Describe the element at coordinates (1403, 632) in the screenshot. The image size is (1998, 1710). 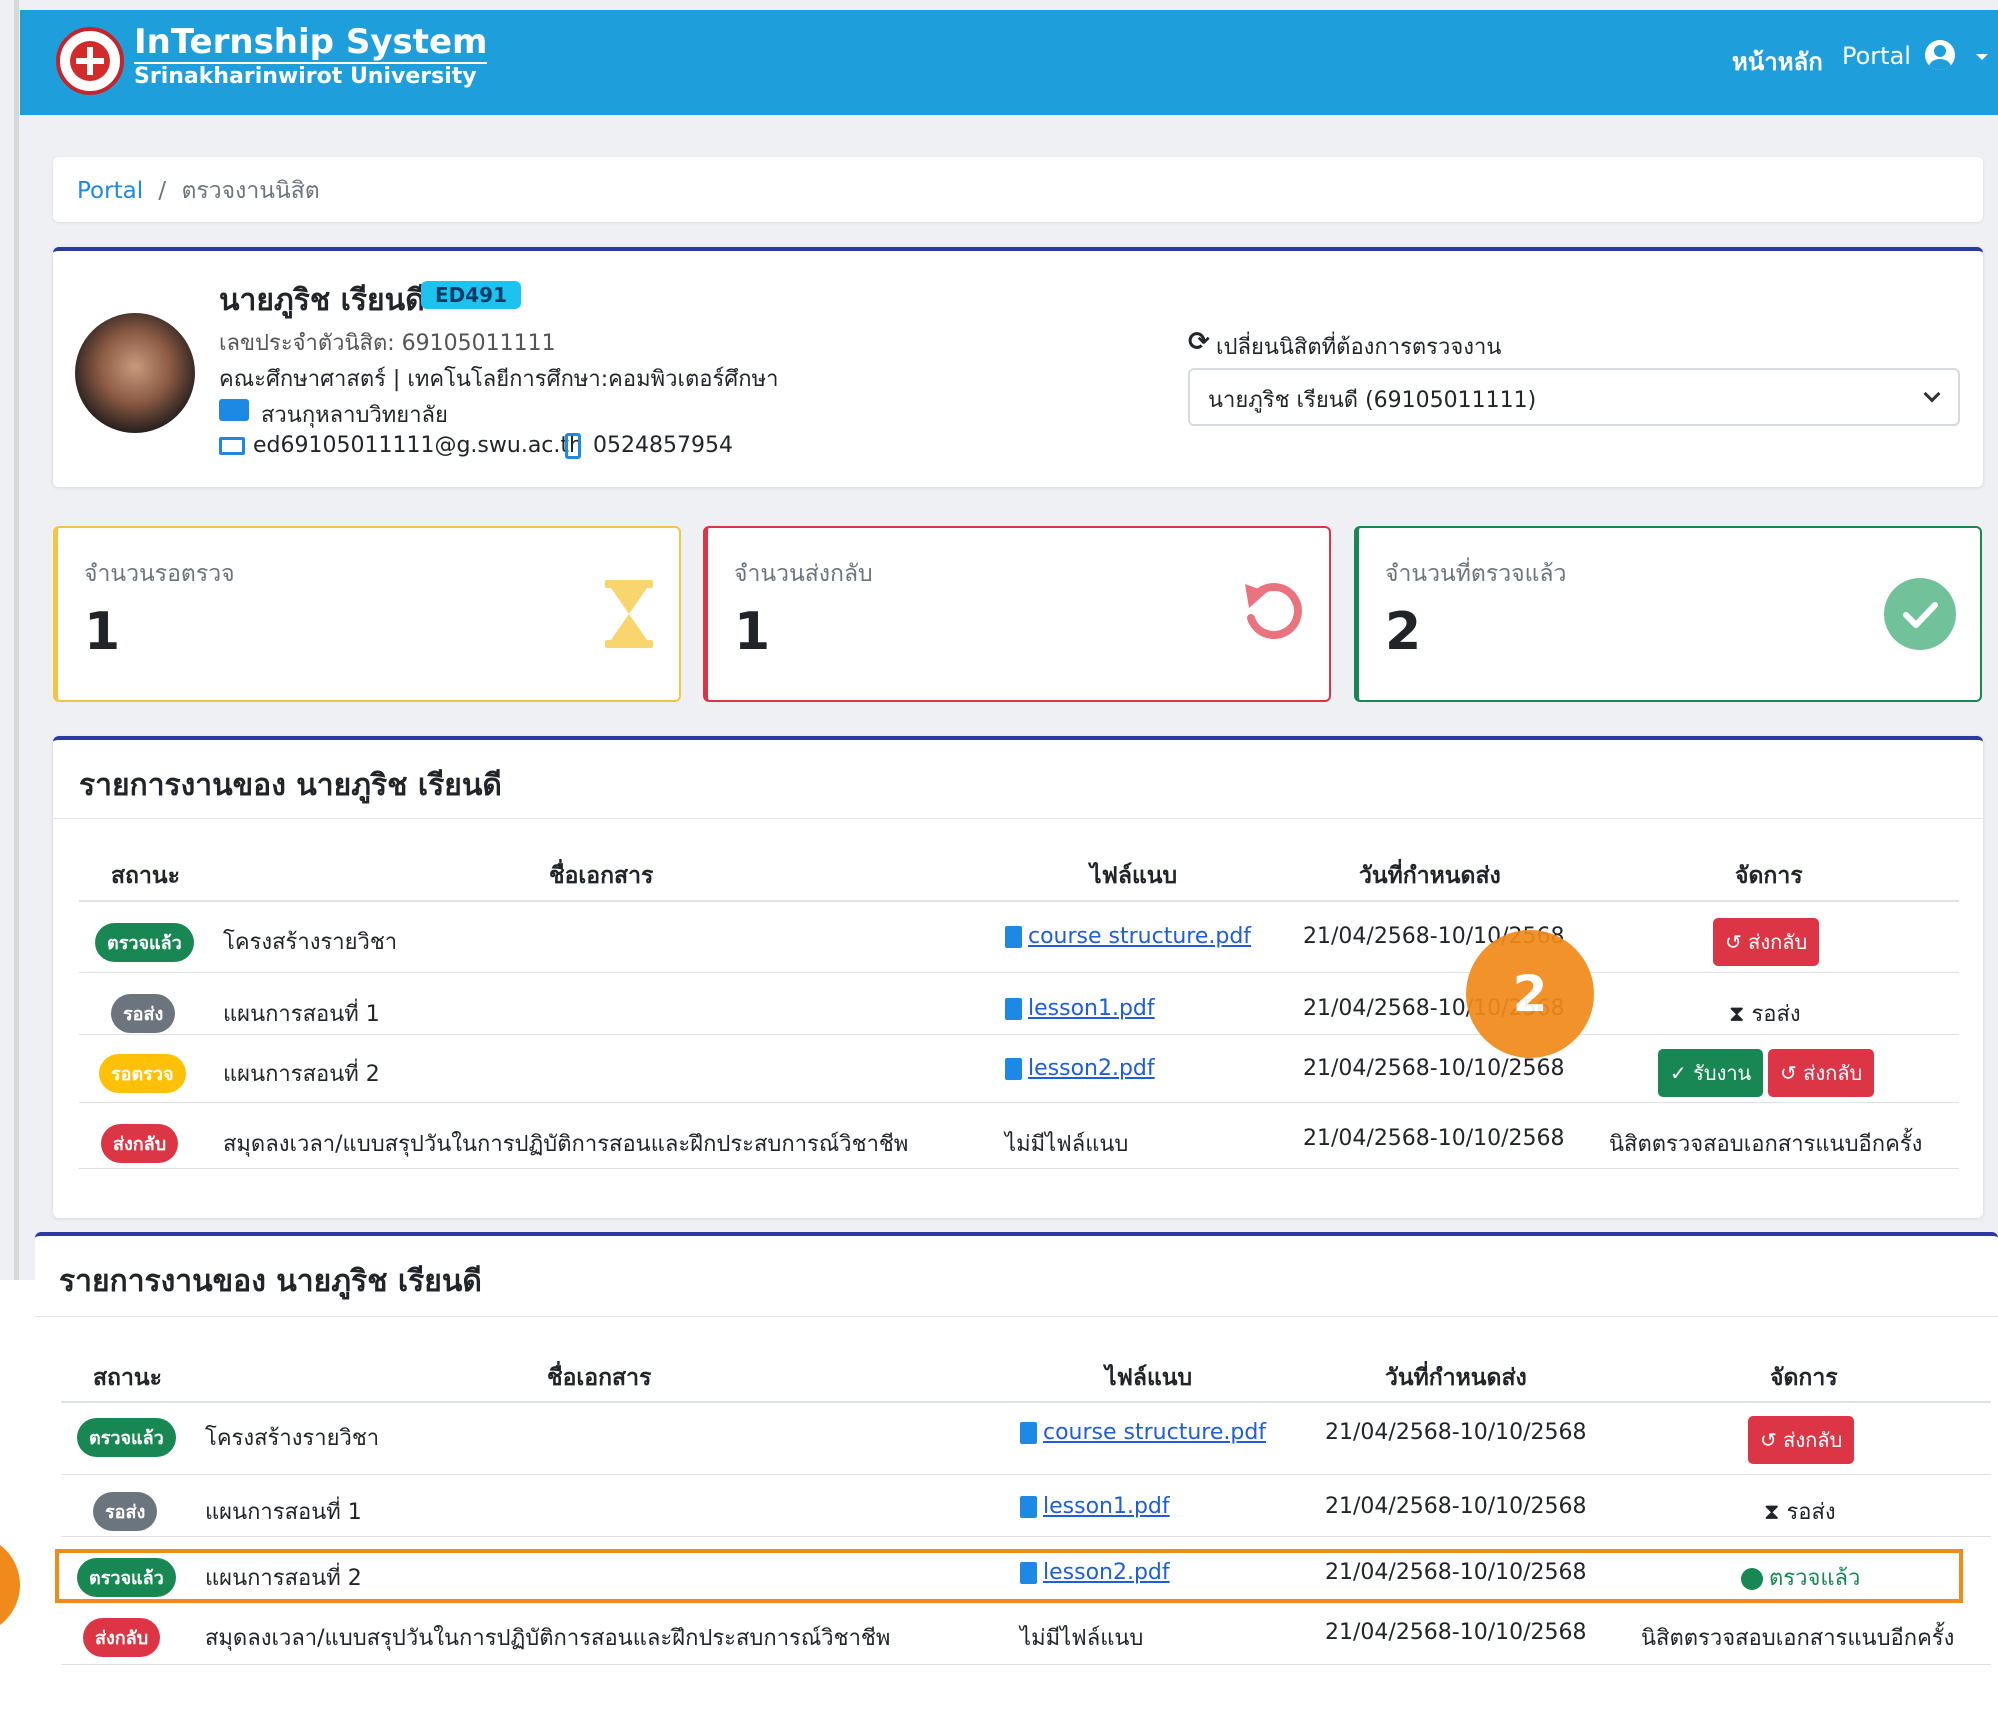
I see `stat-checked-value: 2` at that location.